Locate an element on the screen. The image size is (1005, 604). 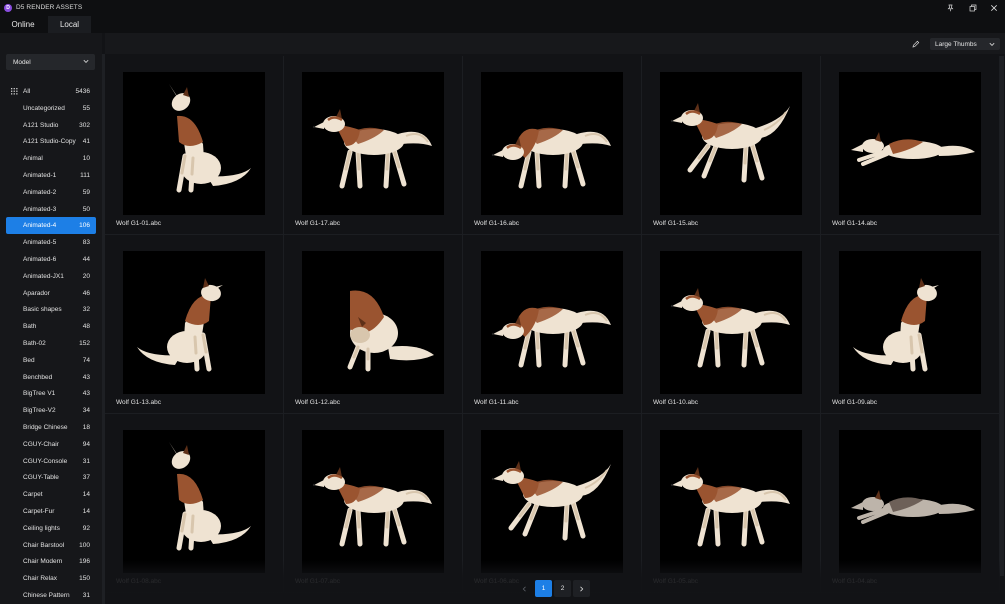
asset-card: Wolf G1-10.abc is located at coordinates (731, 324).